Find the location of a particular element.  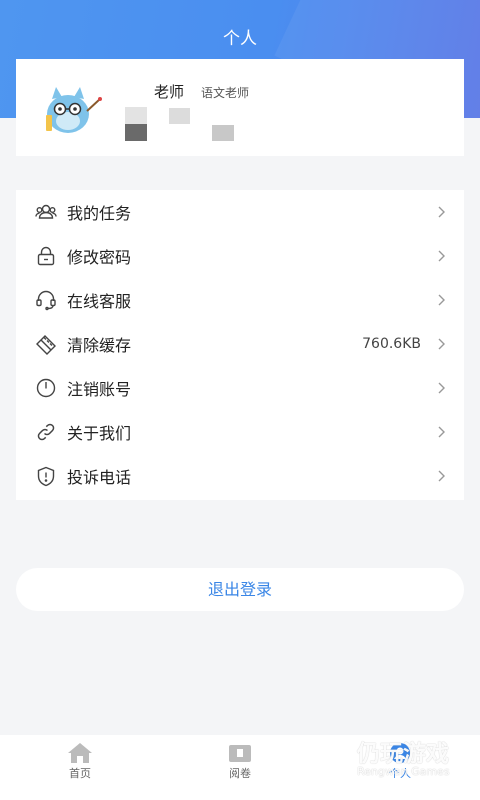

menu-item-clear-cache: 清除缓存 760.6KB is located at coordinates (240, 344).